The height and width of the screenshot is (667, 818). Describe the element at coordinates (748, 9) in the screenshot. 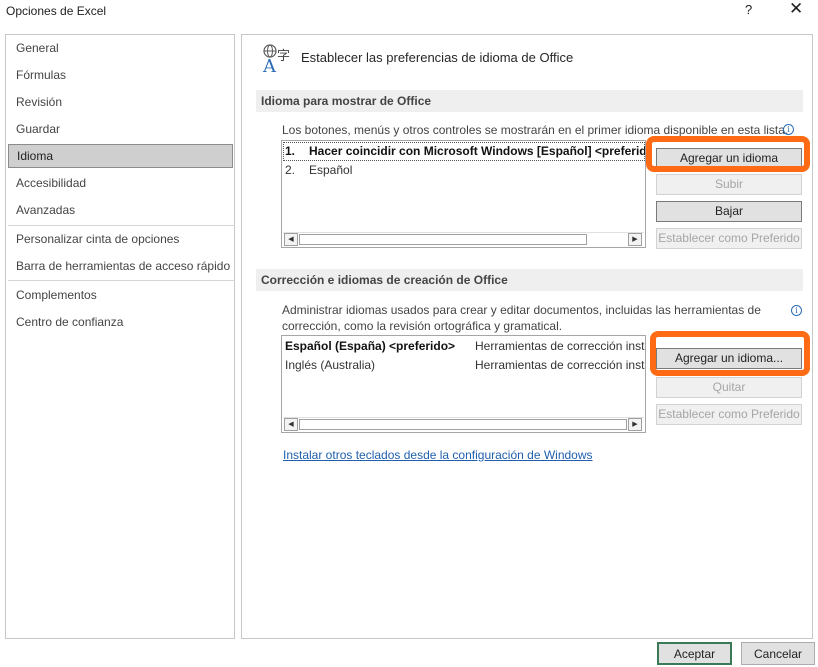

I see `help-icon: ?` at that location.